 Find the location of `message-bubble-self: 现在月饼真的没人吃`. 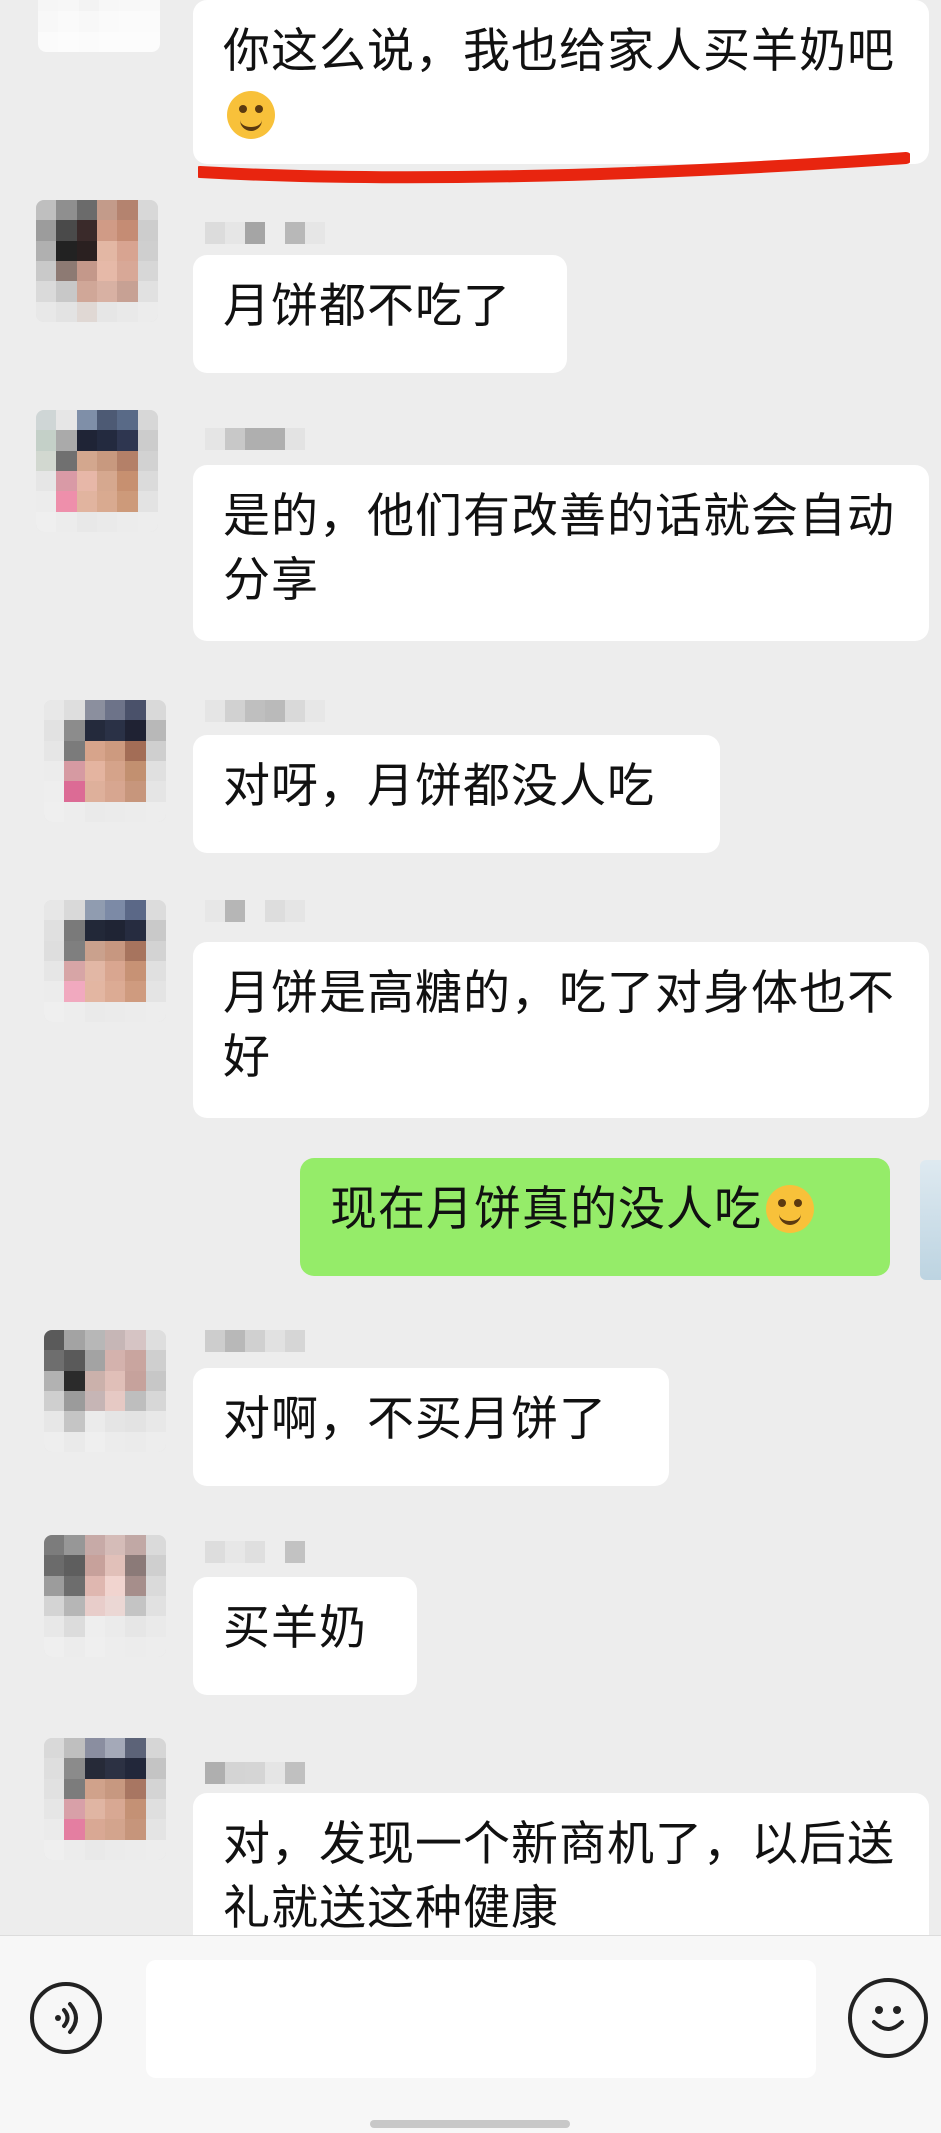

message-bubble-self: 现在月饼真的没人吃 is located at coordinates (595, 1217).